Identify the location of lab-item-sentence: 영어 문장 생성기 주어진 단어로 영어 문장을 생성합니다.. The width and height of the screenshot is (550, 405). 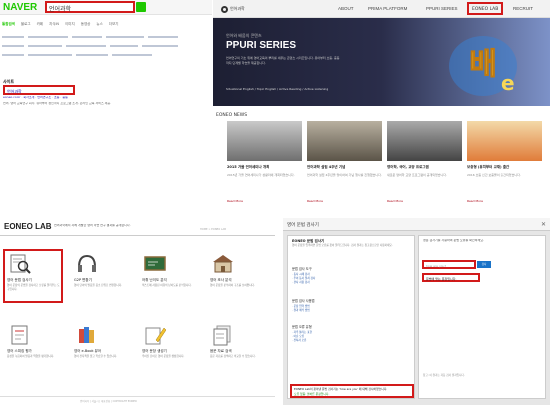
(169, 350).